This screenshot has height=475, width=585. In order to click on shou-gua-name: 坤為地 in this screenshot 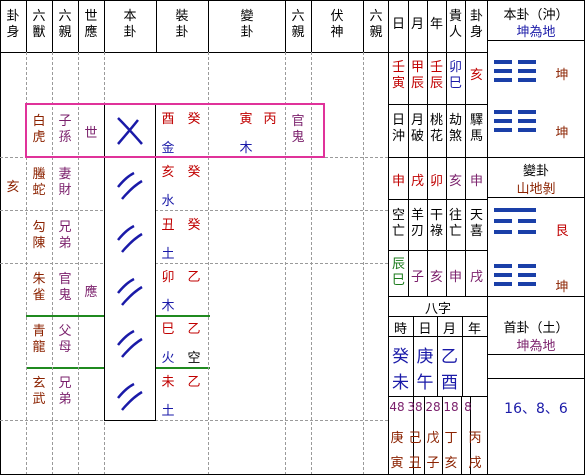, I will do `click(536, 346)`.